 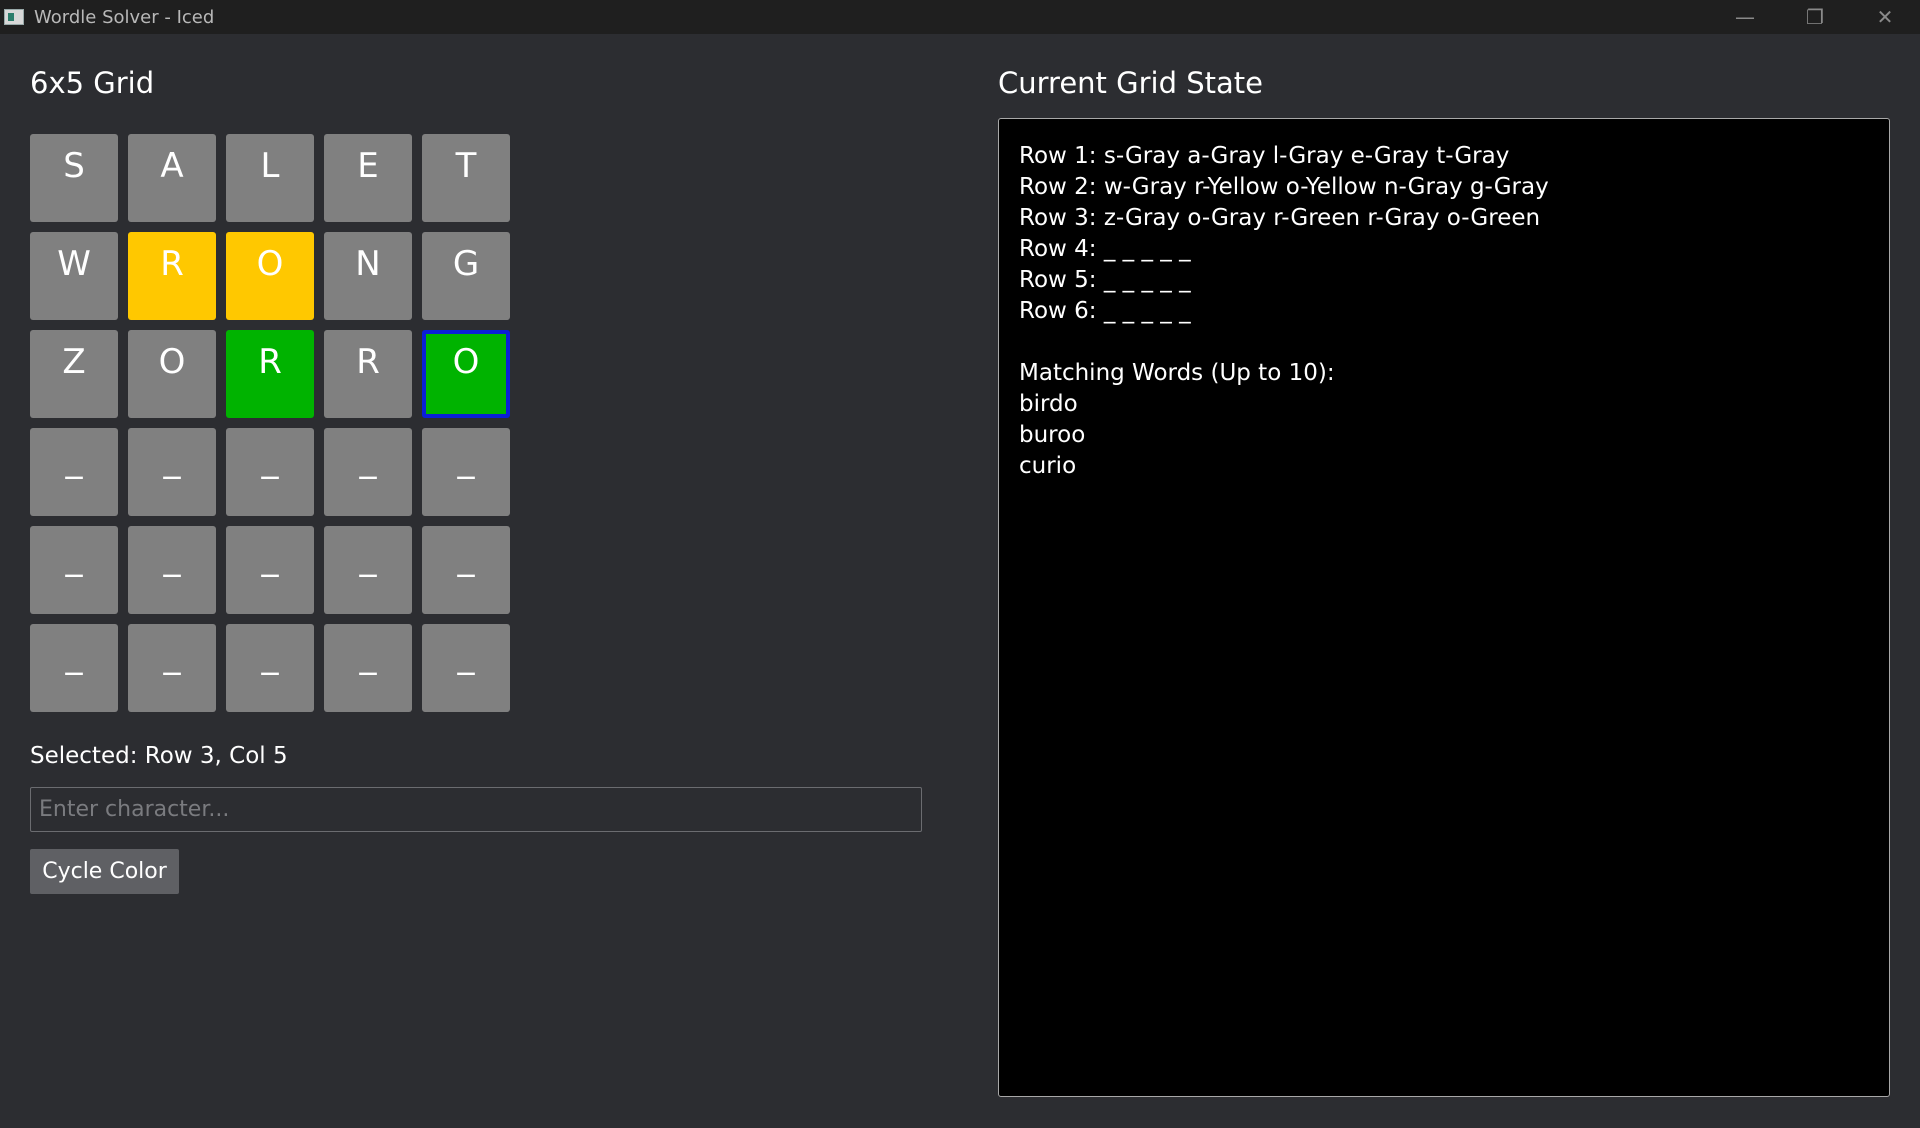 What do you see at coordinates (74, 178) in the screenshot?
I see `grid-cell-r1-c1: S` at bounding box center [74, 178].